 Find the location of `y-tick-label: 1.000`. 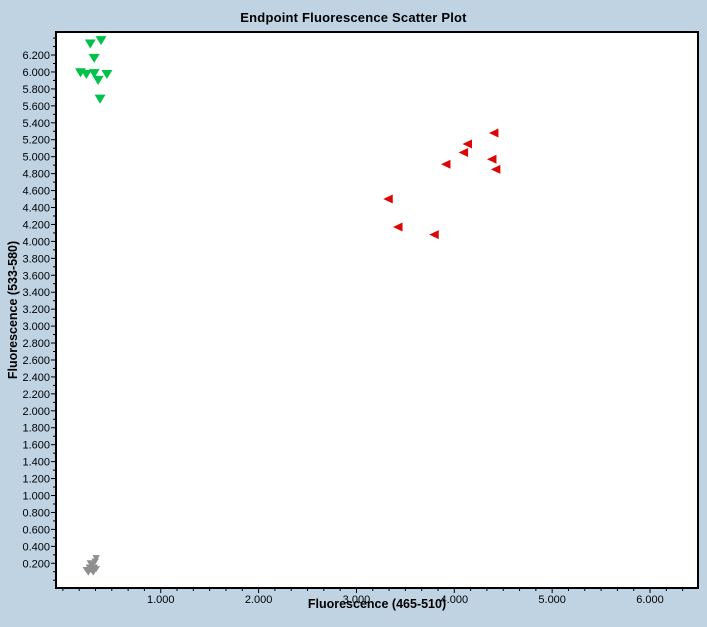

y-tick-label: 1.000 is located at coordinates (36, 497).